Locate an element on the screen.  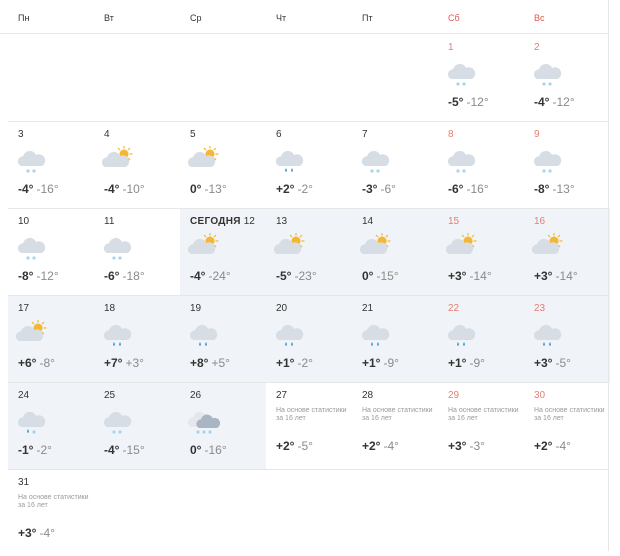
day-cell: 21 +1° -9° is located at coordinates (395, 338).